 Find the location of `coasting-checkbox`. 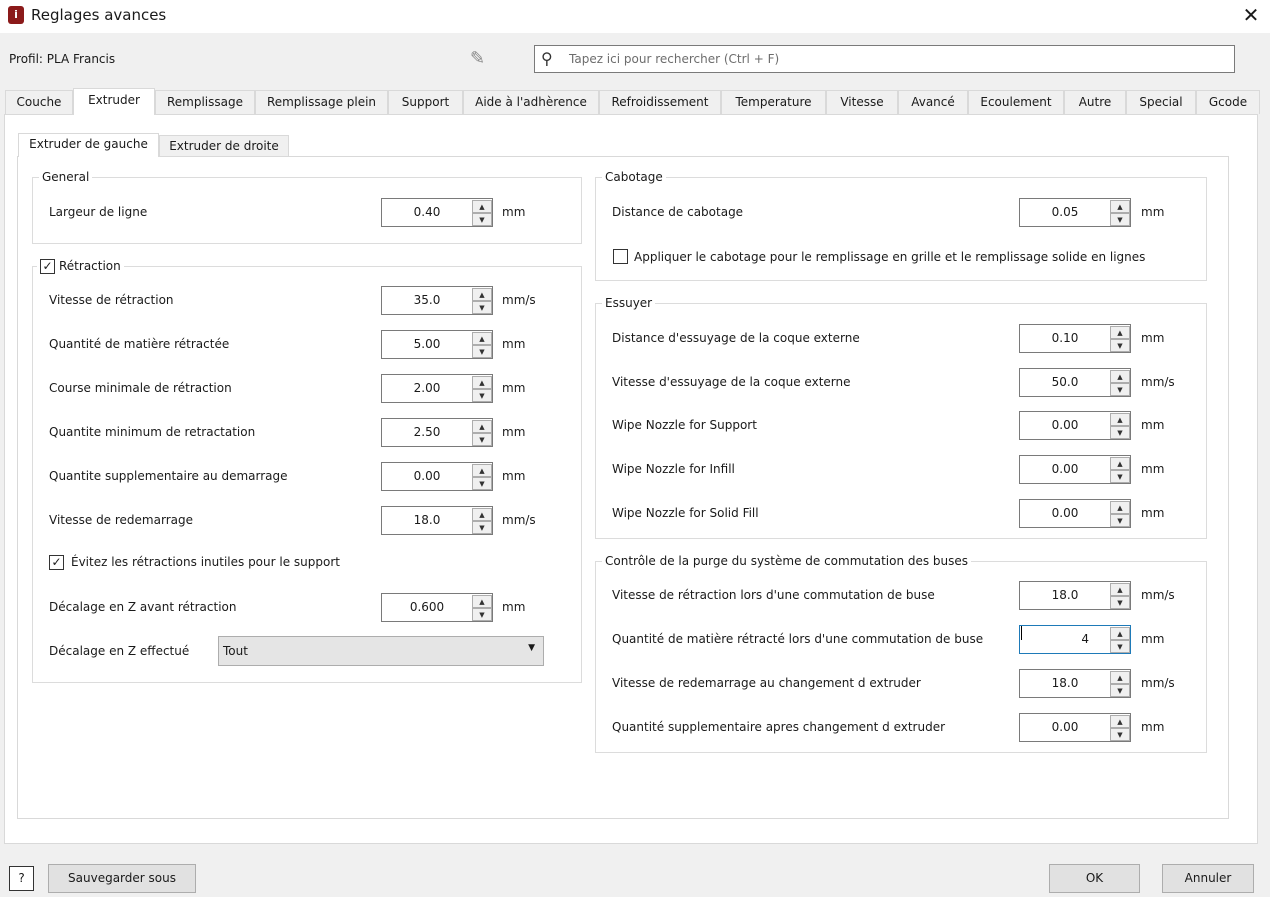

coasting-checkbox is located at coordinates (620, 256).